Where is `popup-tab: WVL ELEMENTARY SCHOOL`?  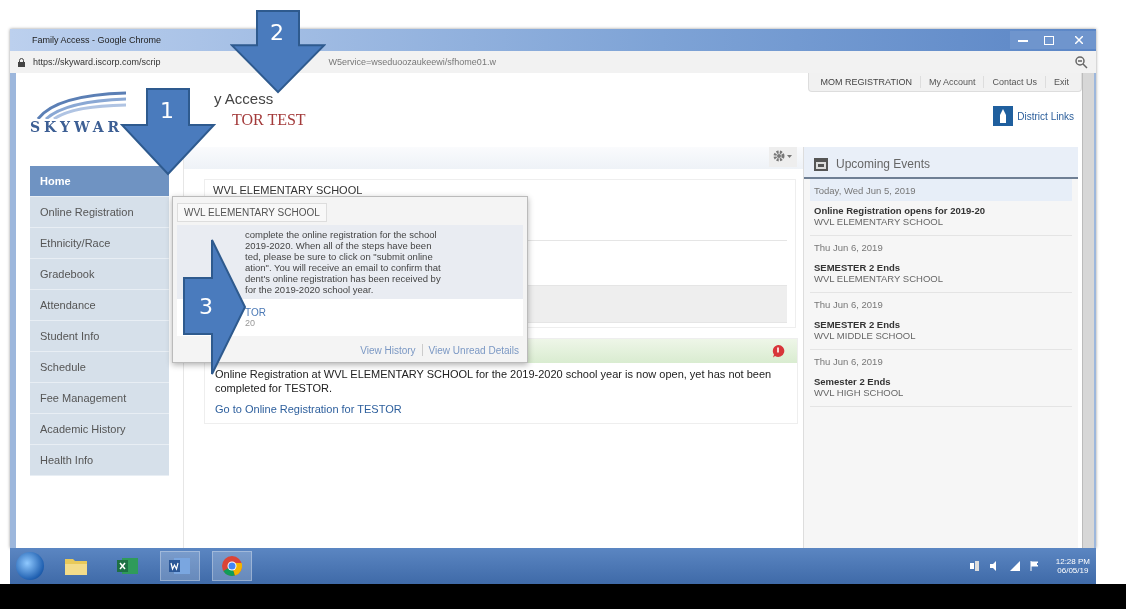 popup-tab: WVL ELEMENTARY SCHOOL is located at coordinates (252, 212).